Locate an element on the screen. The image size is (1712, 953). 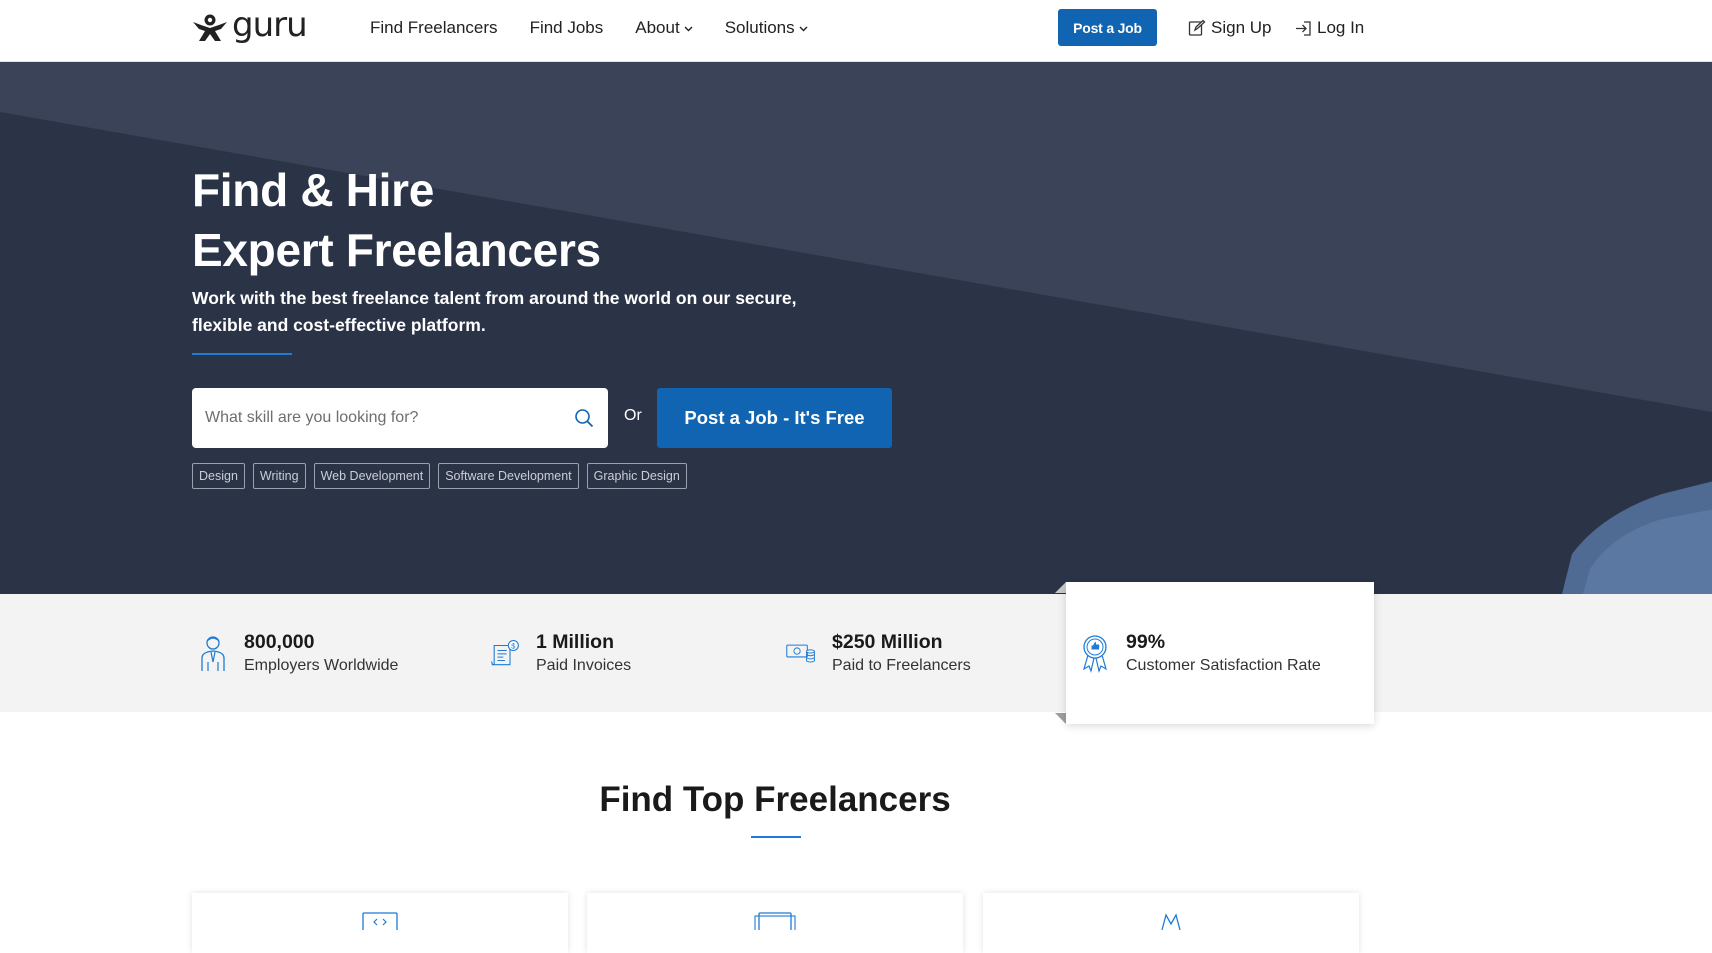
nav-about: About is located at coordinates (664, 28).